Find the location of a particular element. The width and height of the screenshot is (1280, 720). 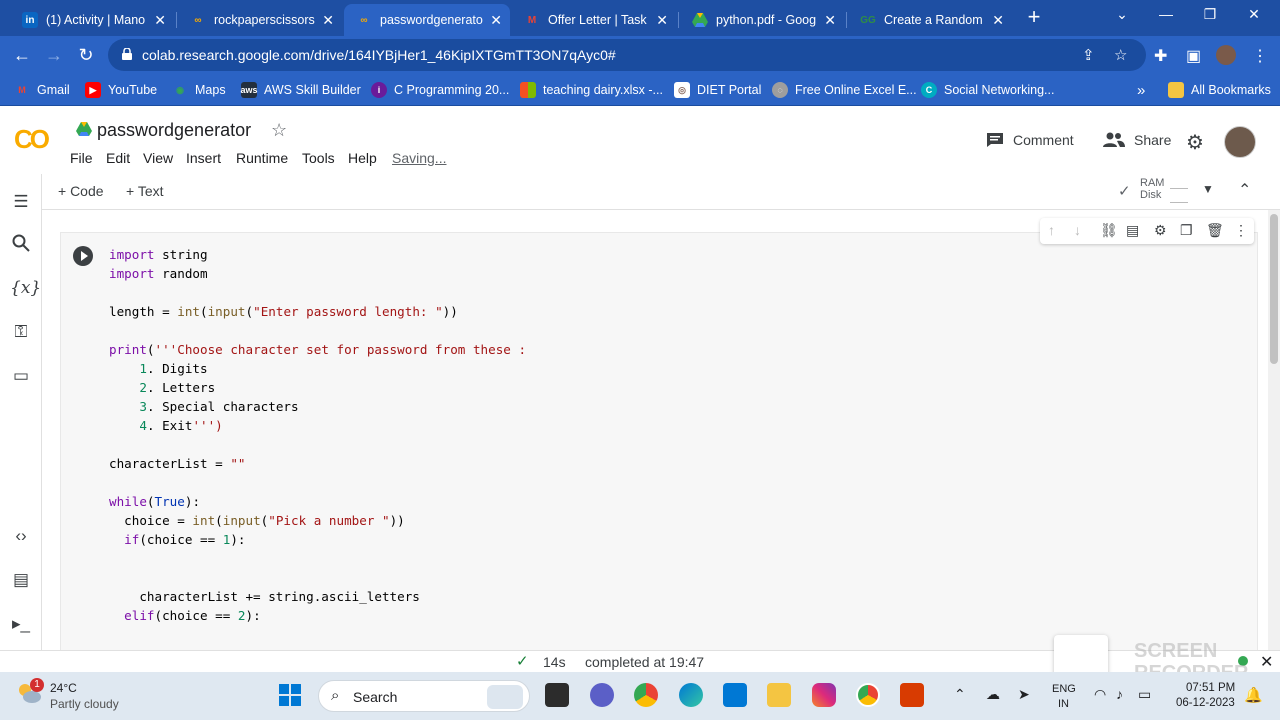

all-bookmarks-button: All Bookmarks is located at coordinates (1219, 90).